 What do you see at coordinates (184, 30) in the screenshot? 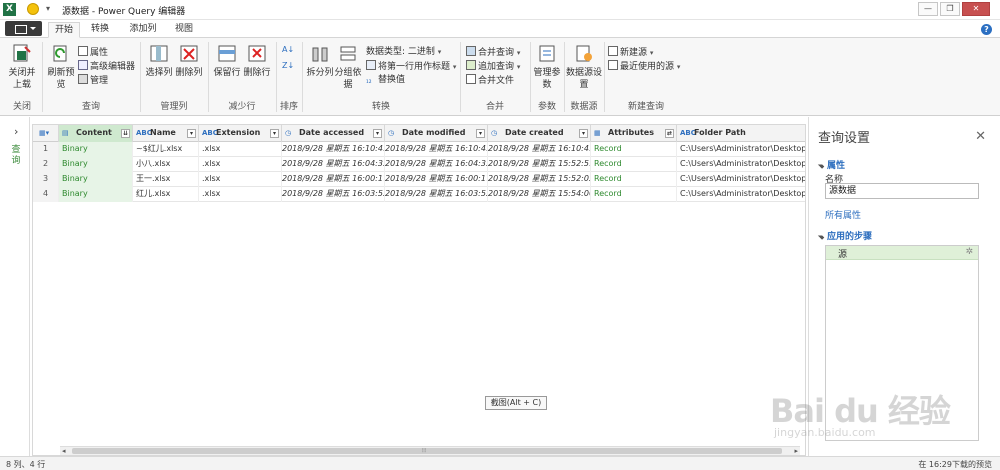
I see `tab-view: 视图` at bounding box center [184, 30].